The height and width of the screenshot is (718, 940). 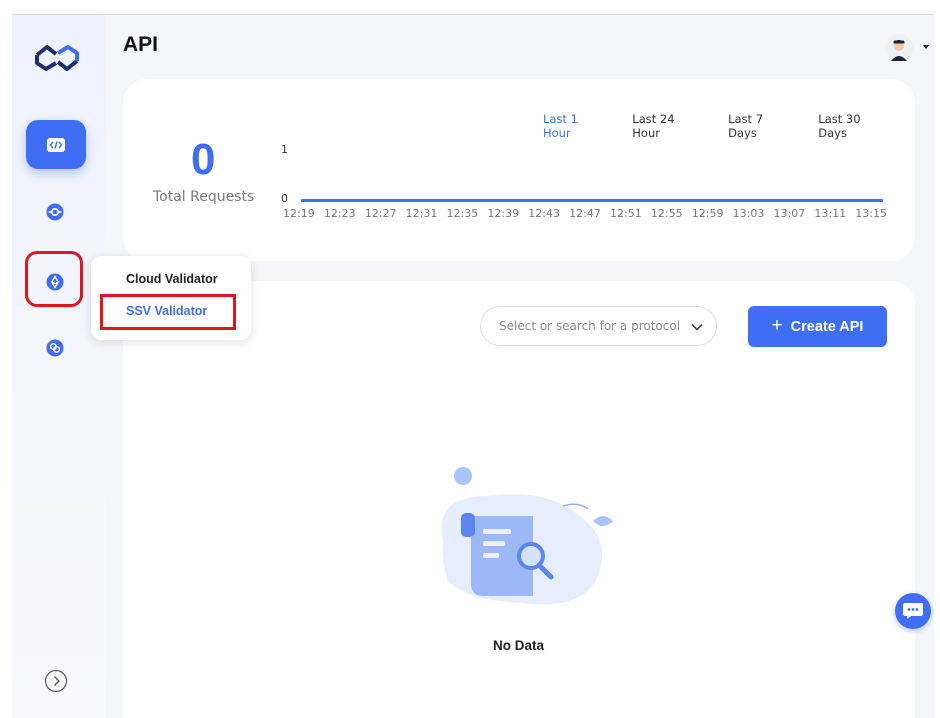 What do you see at coordinates (462, 213) in the screenshot?
I see `x-tick-label: 12:35` at bounding box center [462, 213].